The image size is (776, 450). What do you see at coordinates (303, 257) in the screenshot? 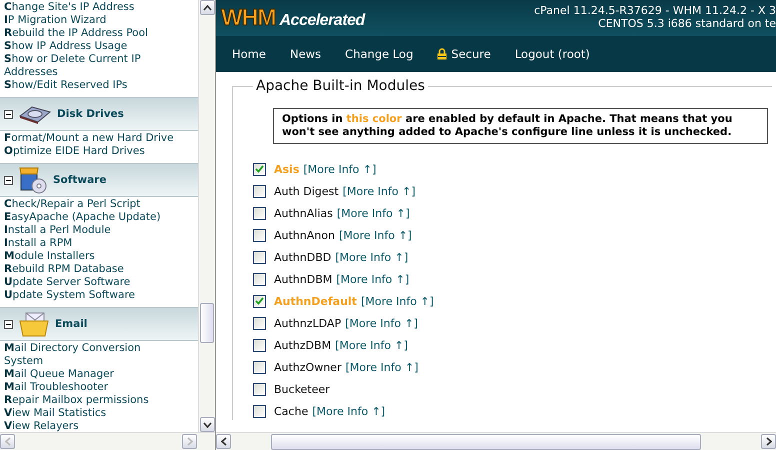
I see `module-name: AuthnDBD` at bounding box center [303, 257].